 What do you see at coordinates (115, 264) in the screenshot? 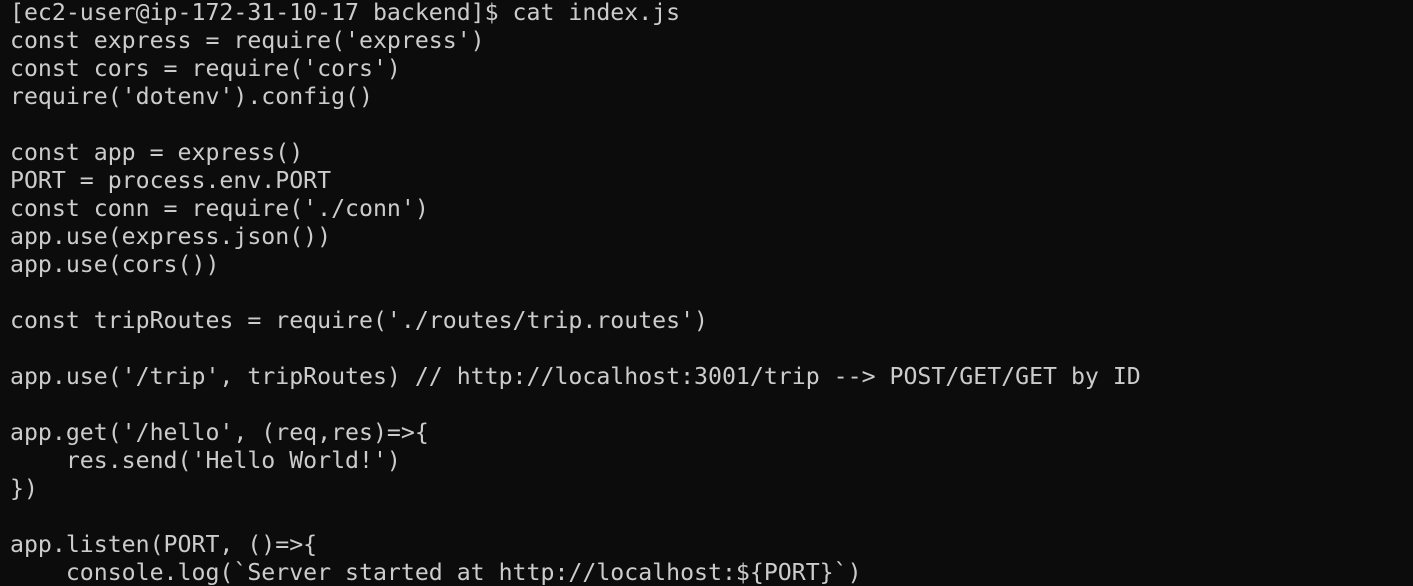
I see `code-line: app.use(cors())` at bounding box center [115, 264].